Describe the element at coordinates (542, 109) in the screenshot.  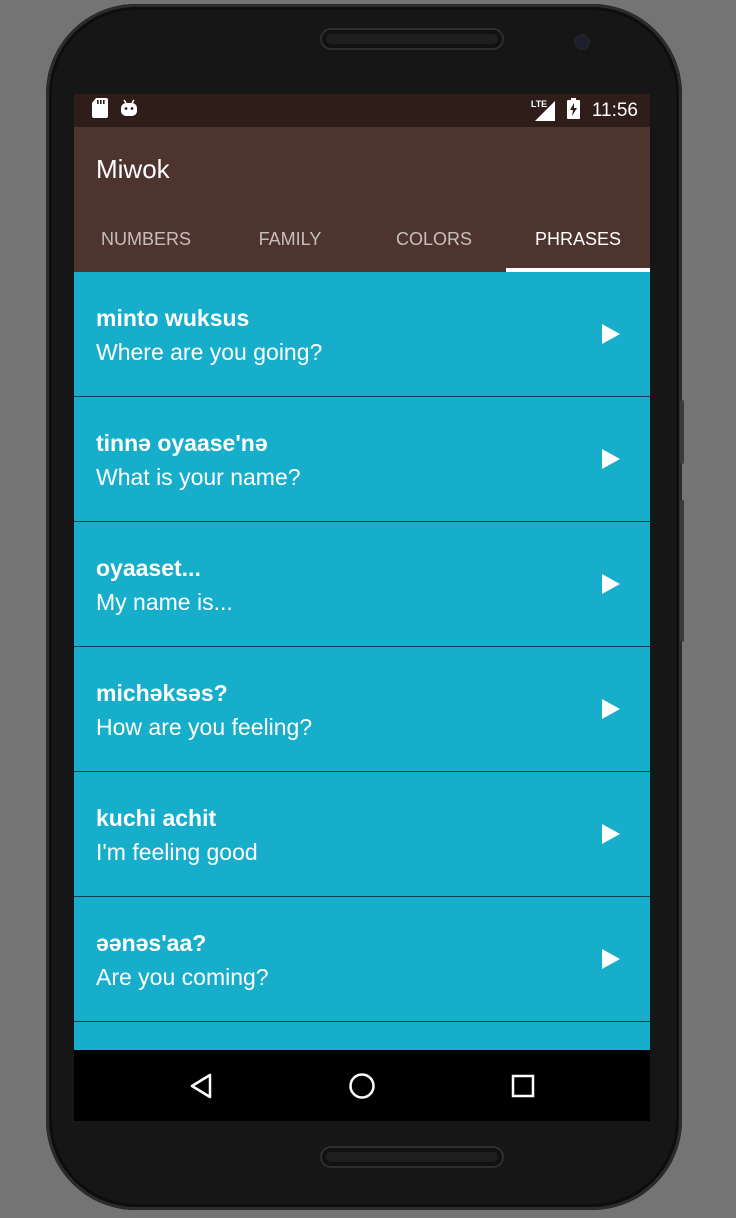
I see `lte-signal-icon: LTE` at that location.